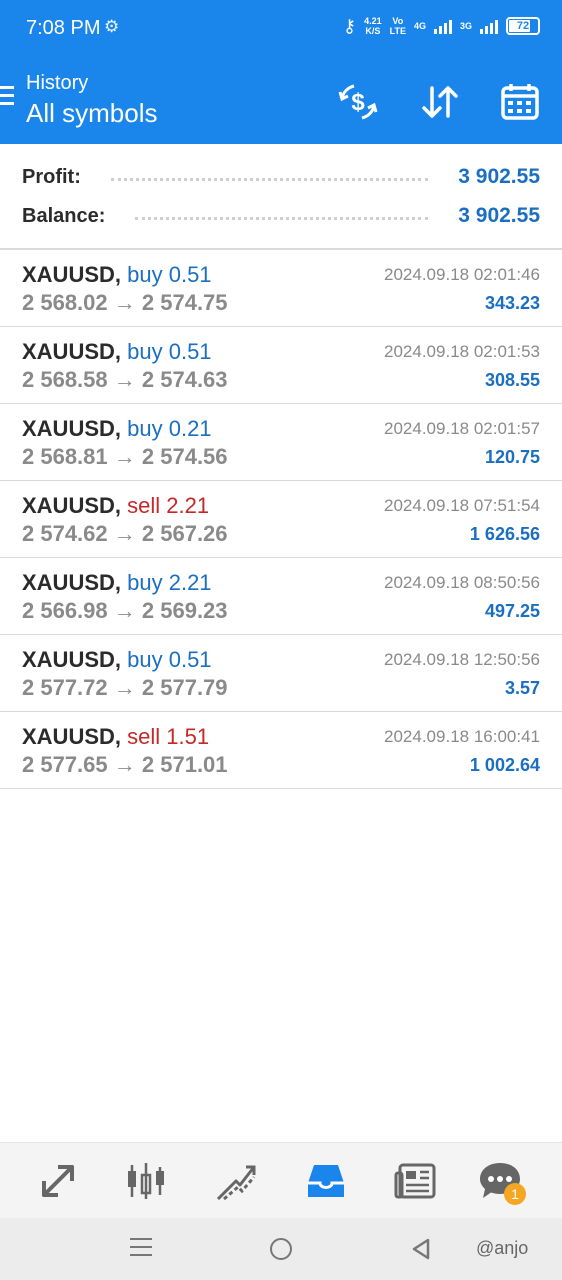 The image size is (562, 1280). What do you see at coordinates (462, 736) in the screenshot?
I see `deal-datetime: 2024.09.18 16:00:41` at bounding box center [462, 736].